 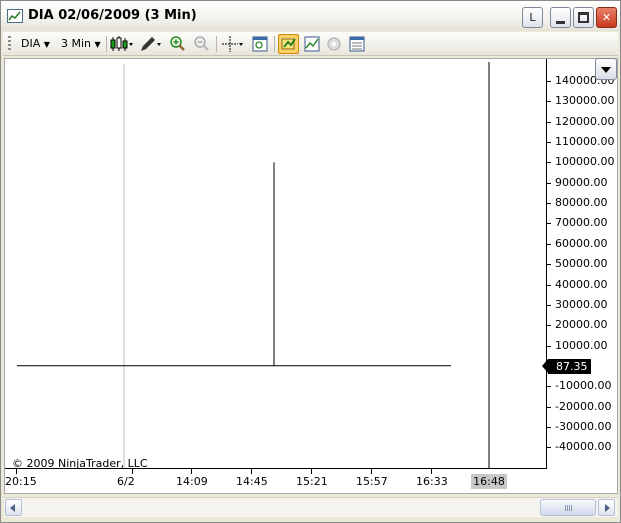 I want to click on close-icon: ✕, so click(x=606, y=17).